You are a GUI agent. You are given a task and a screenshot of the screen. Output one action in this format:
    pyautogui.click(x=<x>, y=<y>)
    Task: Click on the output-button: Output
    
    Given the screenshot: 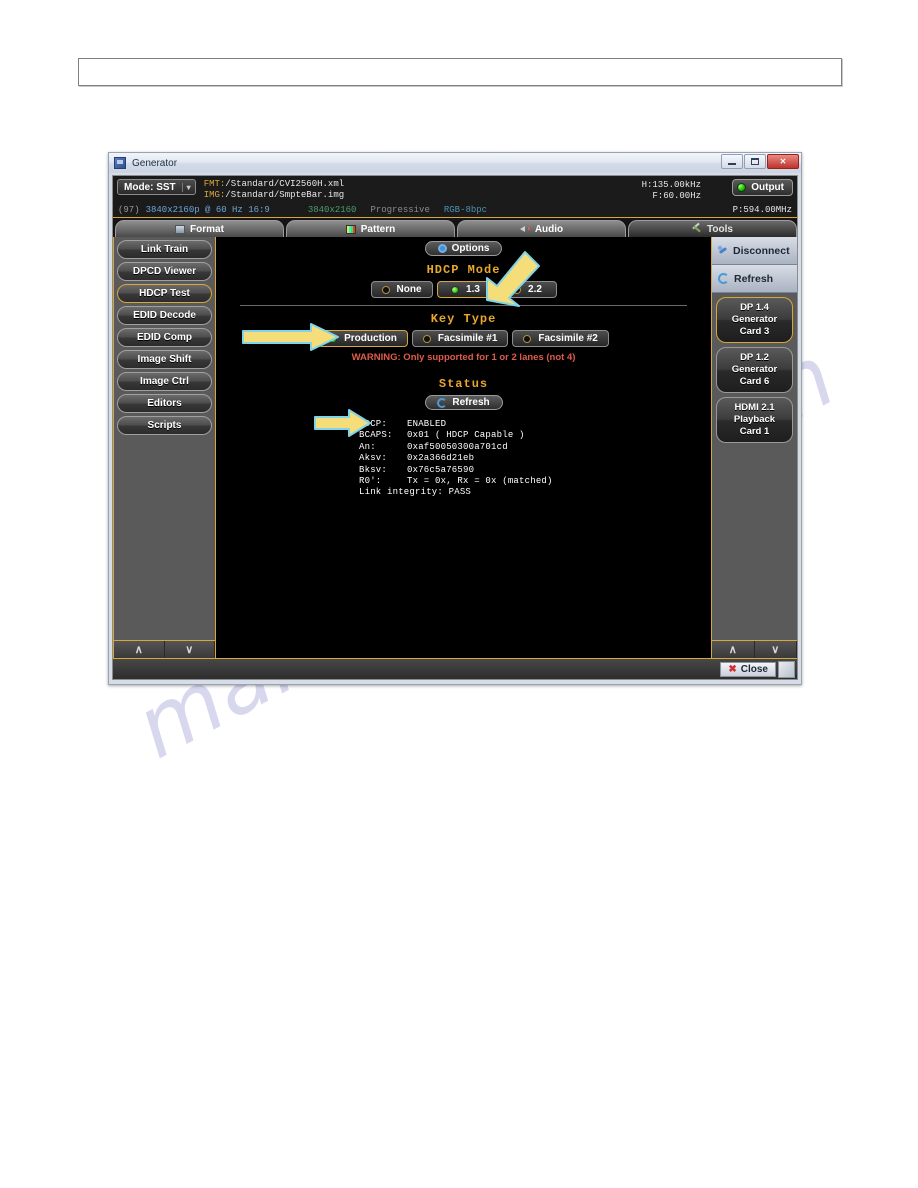 What is the action you would take?
    pyautogui.click(x=762, y=187)
    